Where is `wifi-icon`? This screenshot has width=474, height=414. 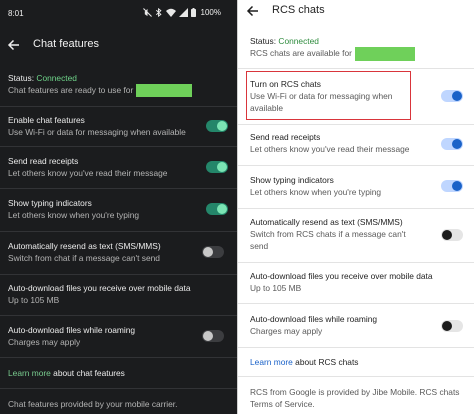 wifi-icon is located at coordinates (170, 12).